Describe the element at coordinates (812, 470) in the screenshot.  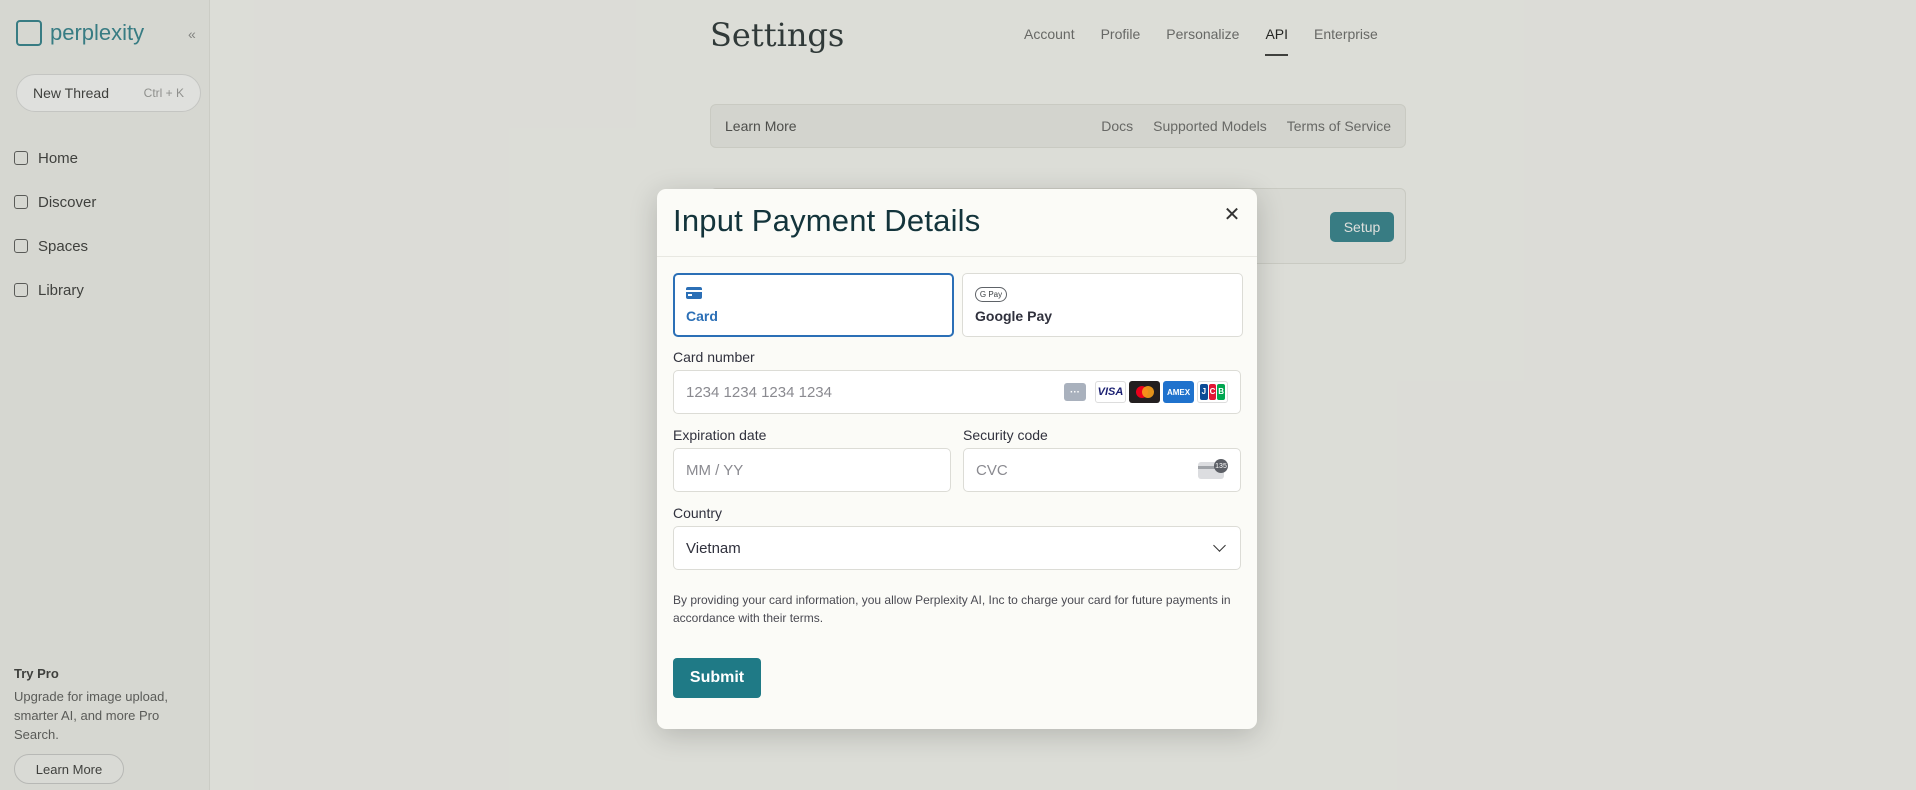
I see `expiration-input: MM / YY` at that location.